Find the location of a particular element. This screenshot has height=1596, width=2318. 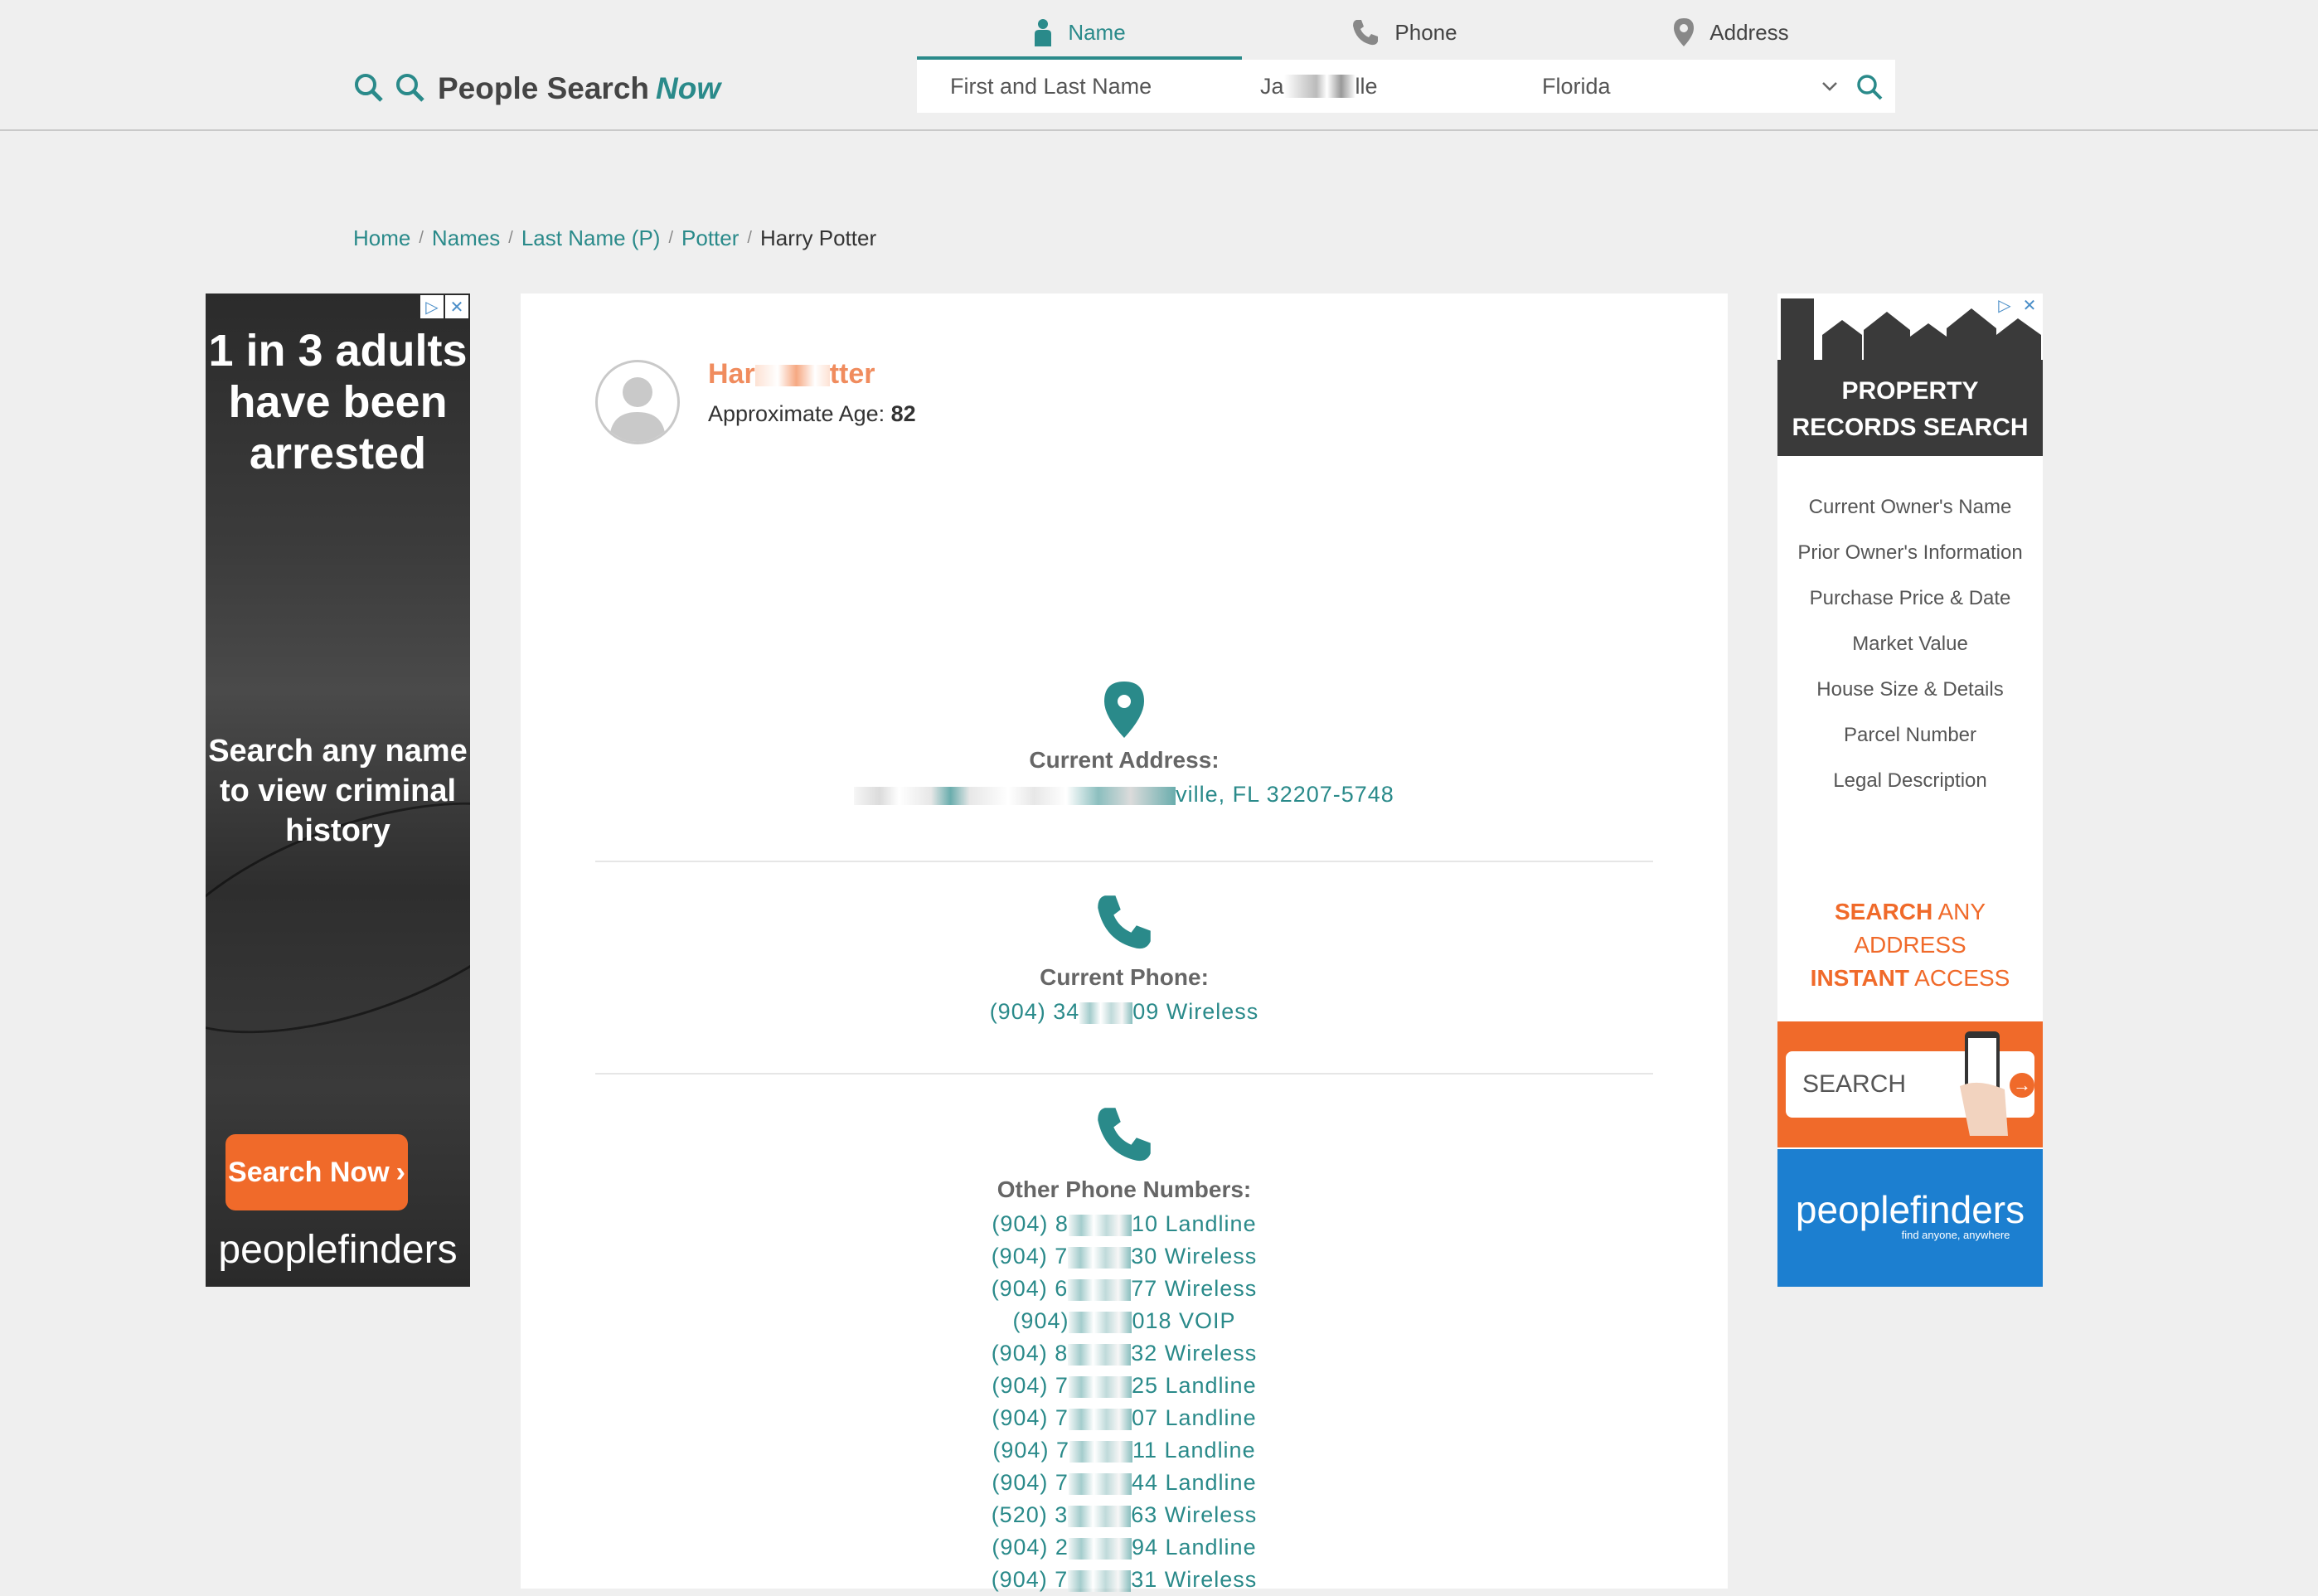

state-select: Florida is located at coordinates (1683, 87).